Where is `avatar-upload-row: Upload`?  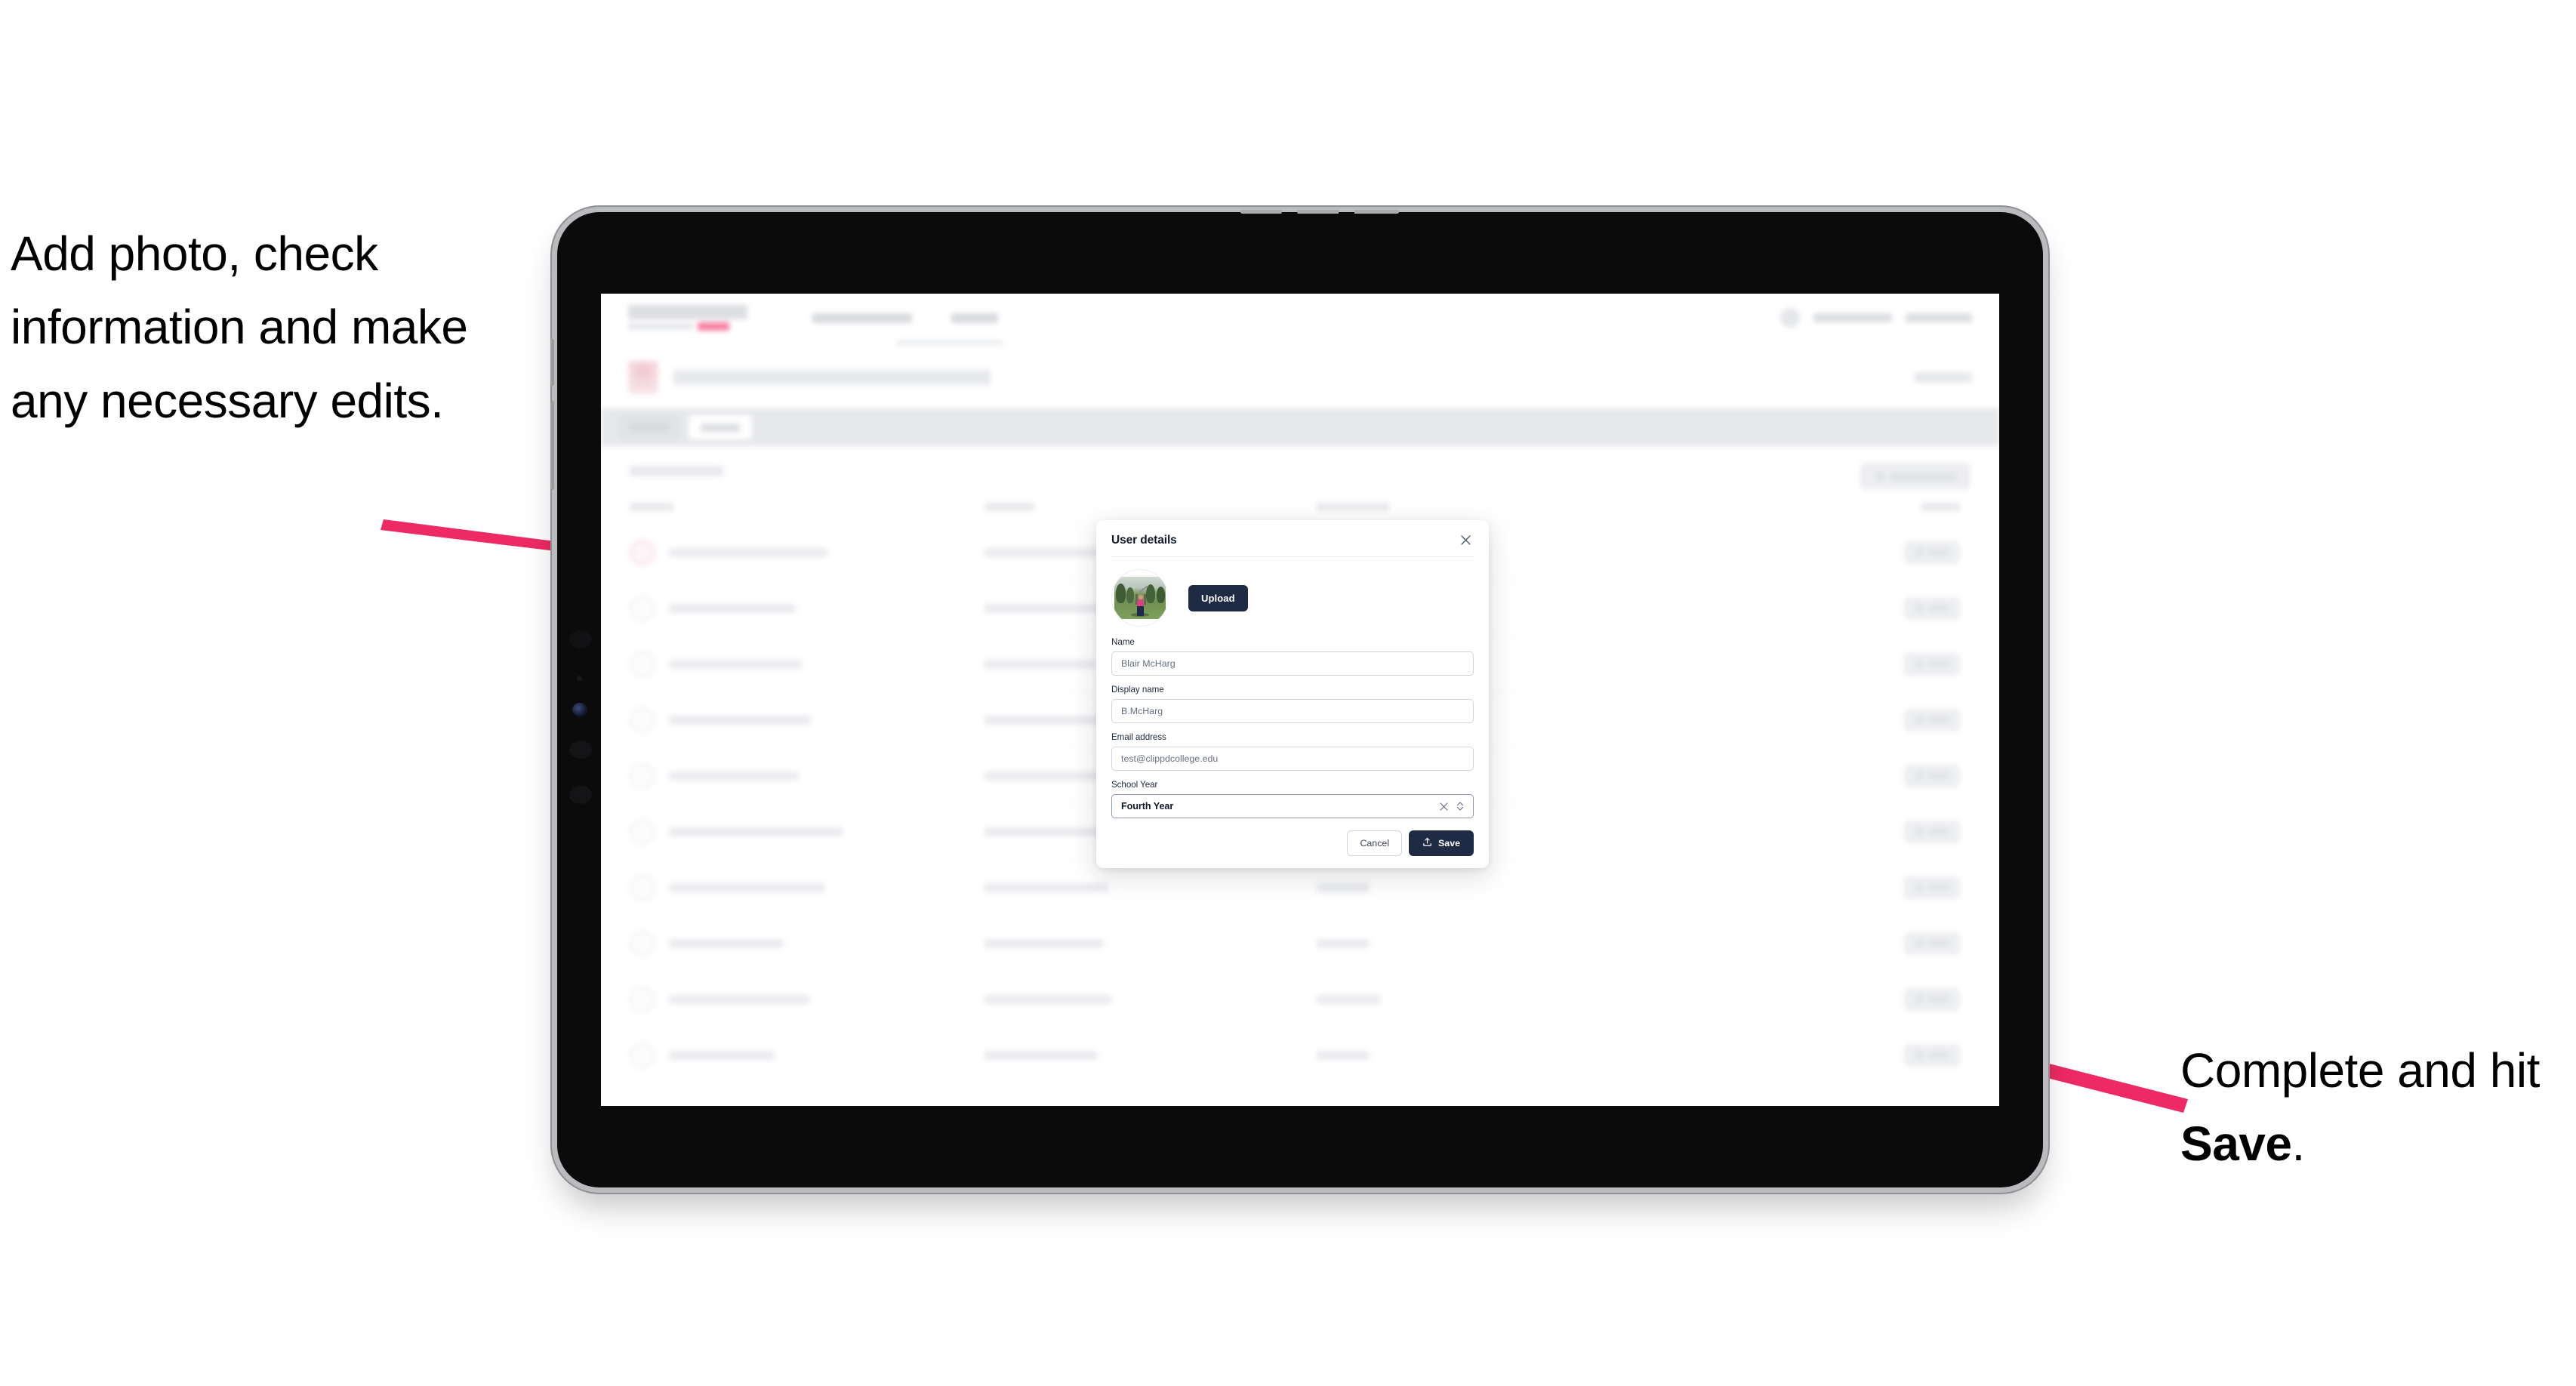
avatar-upload-row: Upload is located at coordinates (1292, 597).